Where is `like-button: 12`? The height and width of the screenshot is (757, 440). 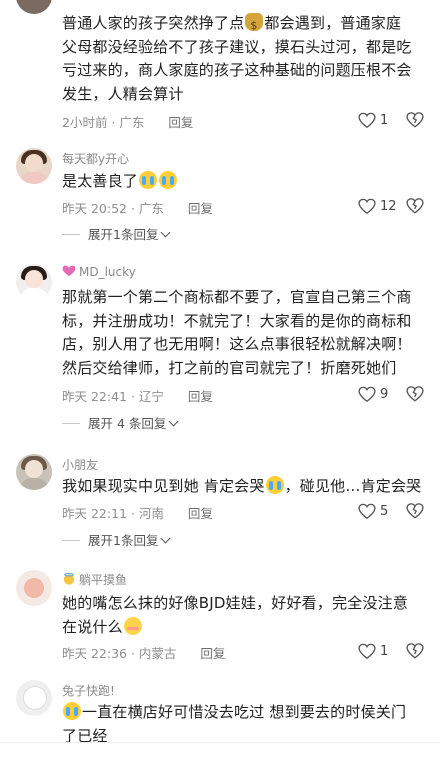 like-button: 12 is located at coordinates (377, 206).